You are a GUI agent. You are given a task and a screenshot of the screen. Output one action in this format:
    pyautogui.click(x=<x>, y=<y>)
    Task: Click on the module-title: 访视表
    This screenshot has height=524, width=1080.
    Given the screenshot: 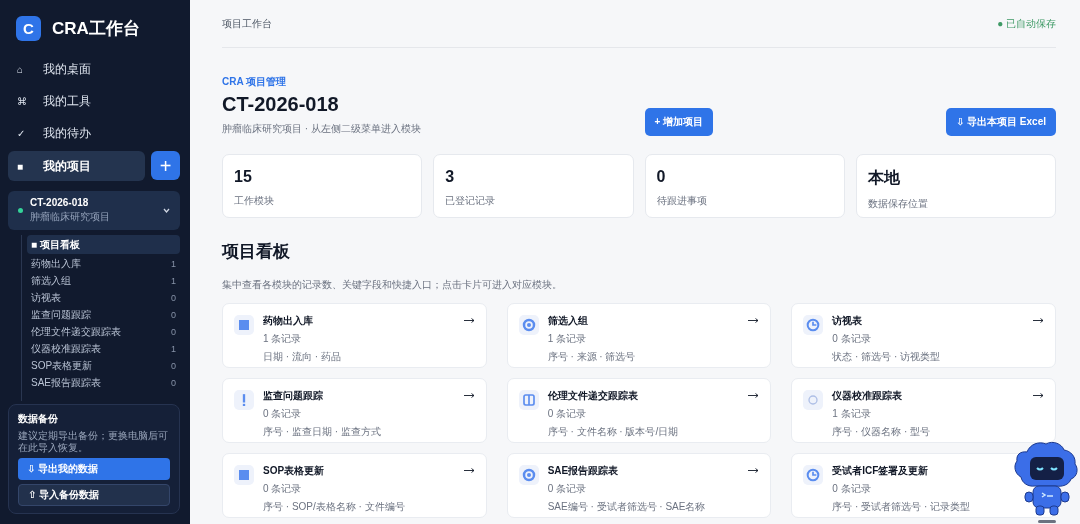 What is the action you would take?
    pyautogui.click(x=848, y=321)
    